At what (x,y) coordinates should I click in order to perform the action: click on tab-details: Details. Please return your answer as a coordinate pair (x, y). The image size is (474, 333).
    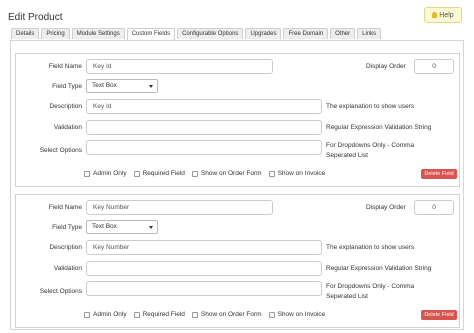
    Looking at the image, I should click on (25, 33).